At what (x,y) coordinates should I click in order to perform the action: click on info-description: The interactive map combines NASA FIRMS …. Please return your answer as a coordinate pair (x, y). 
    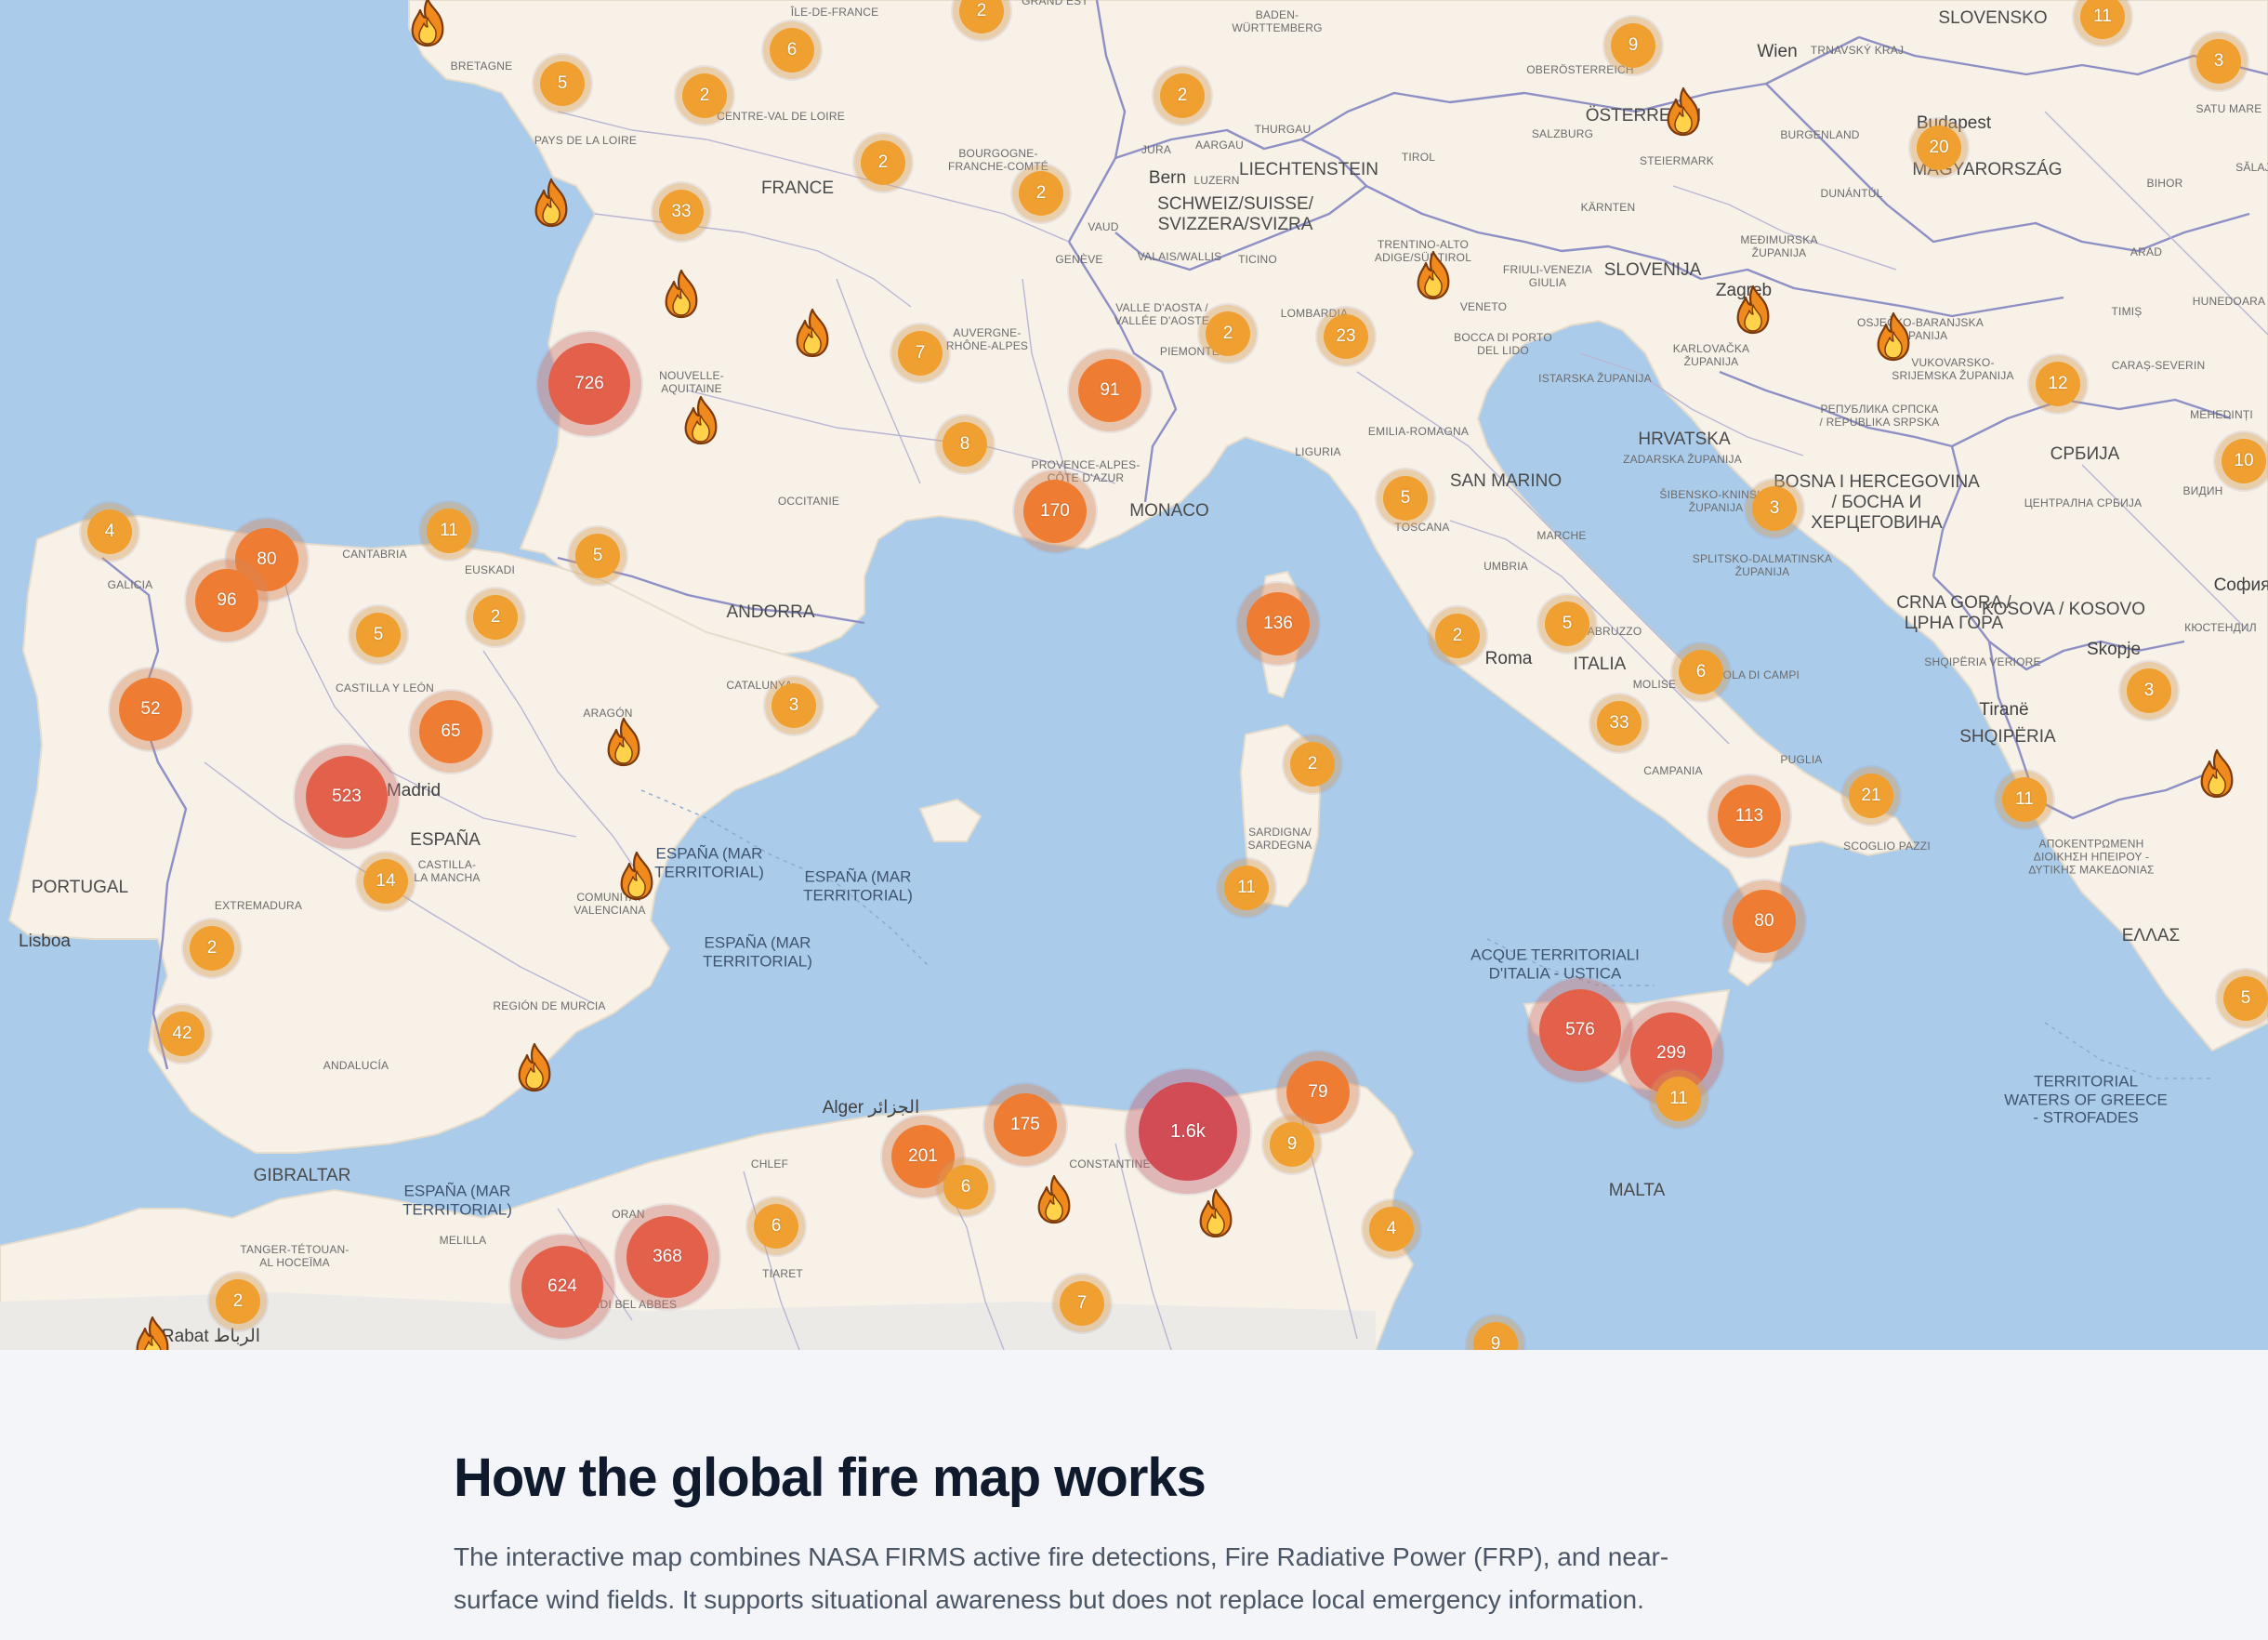
    Looking at the image, I should click on (1061, 1578).